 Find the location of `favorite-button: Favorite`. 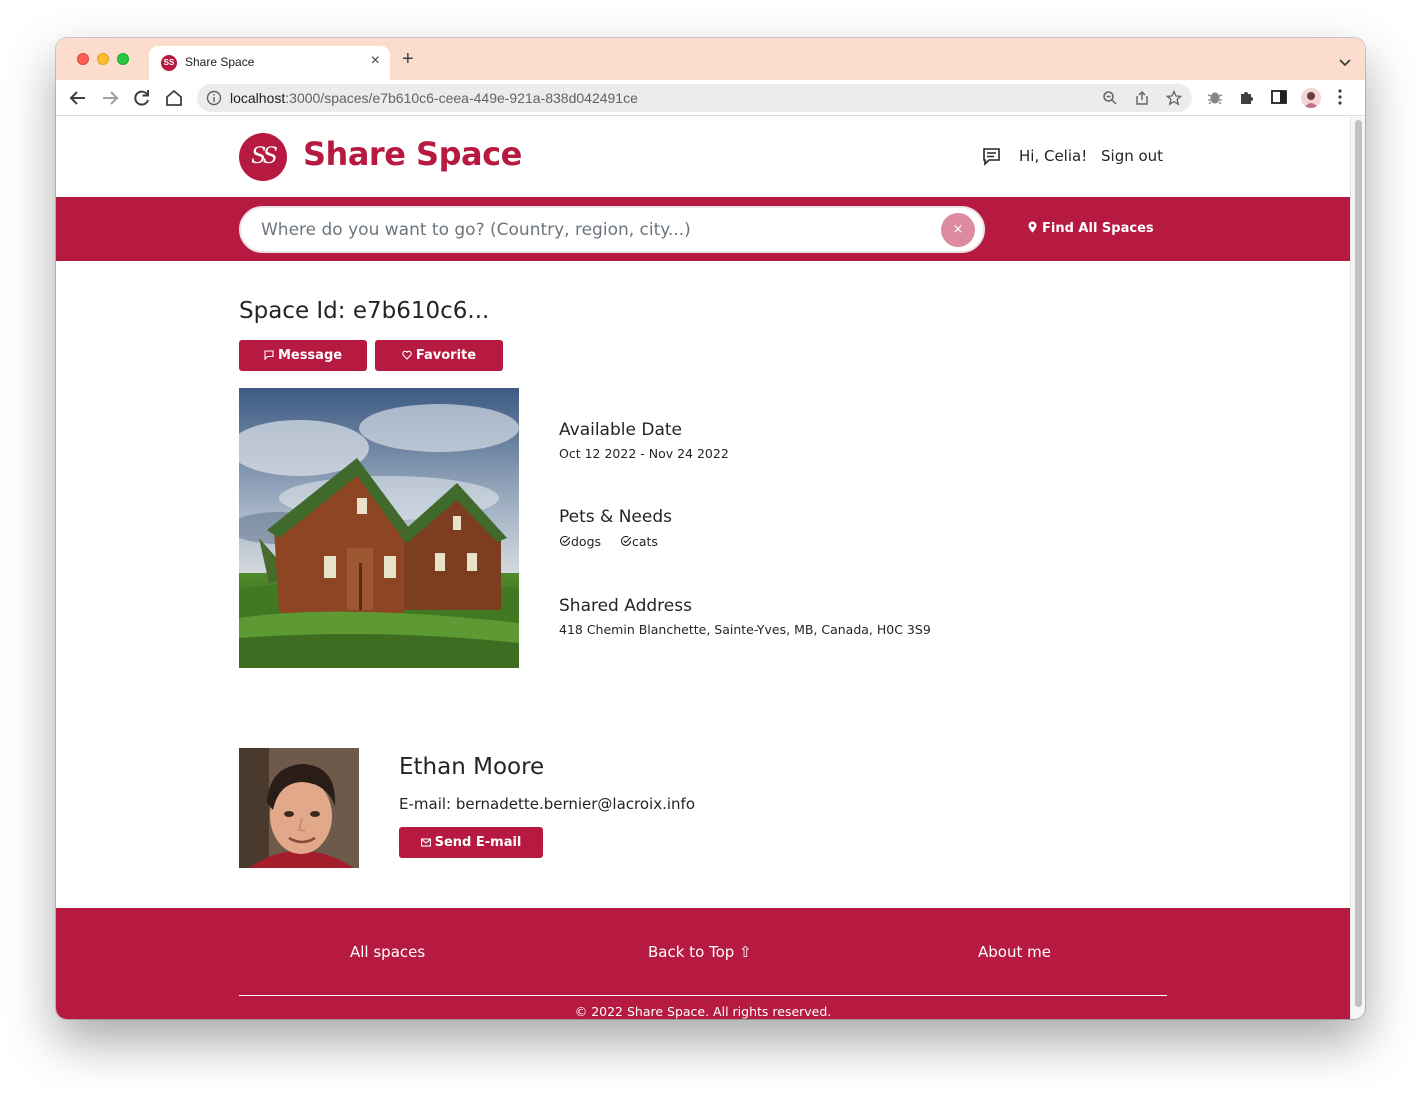

favorite-button: Favorite is located at coordinates (439, 355).